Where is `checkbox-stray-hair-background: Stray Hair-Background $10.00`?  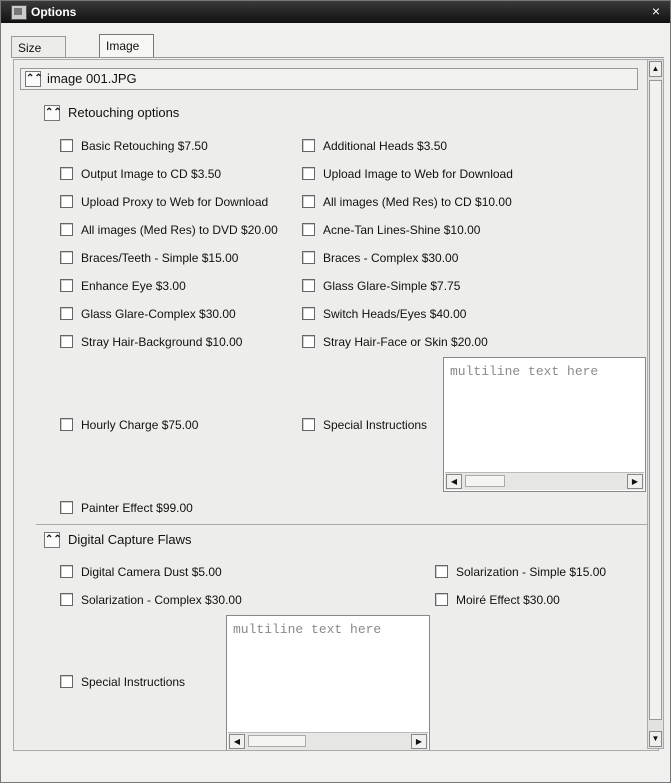 checkbox-stray-hair-background: Stray Hair-Background $10.00 is located at coordinates (151, 342).